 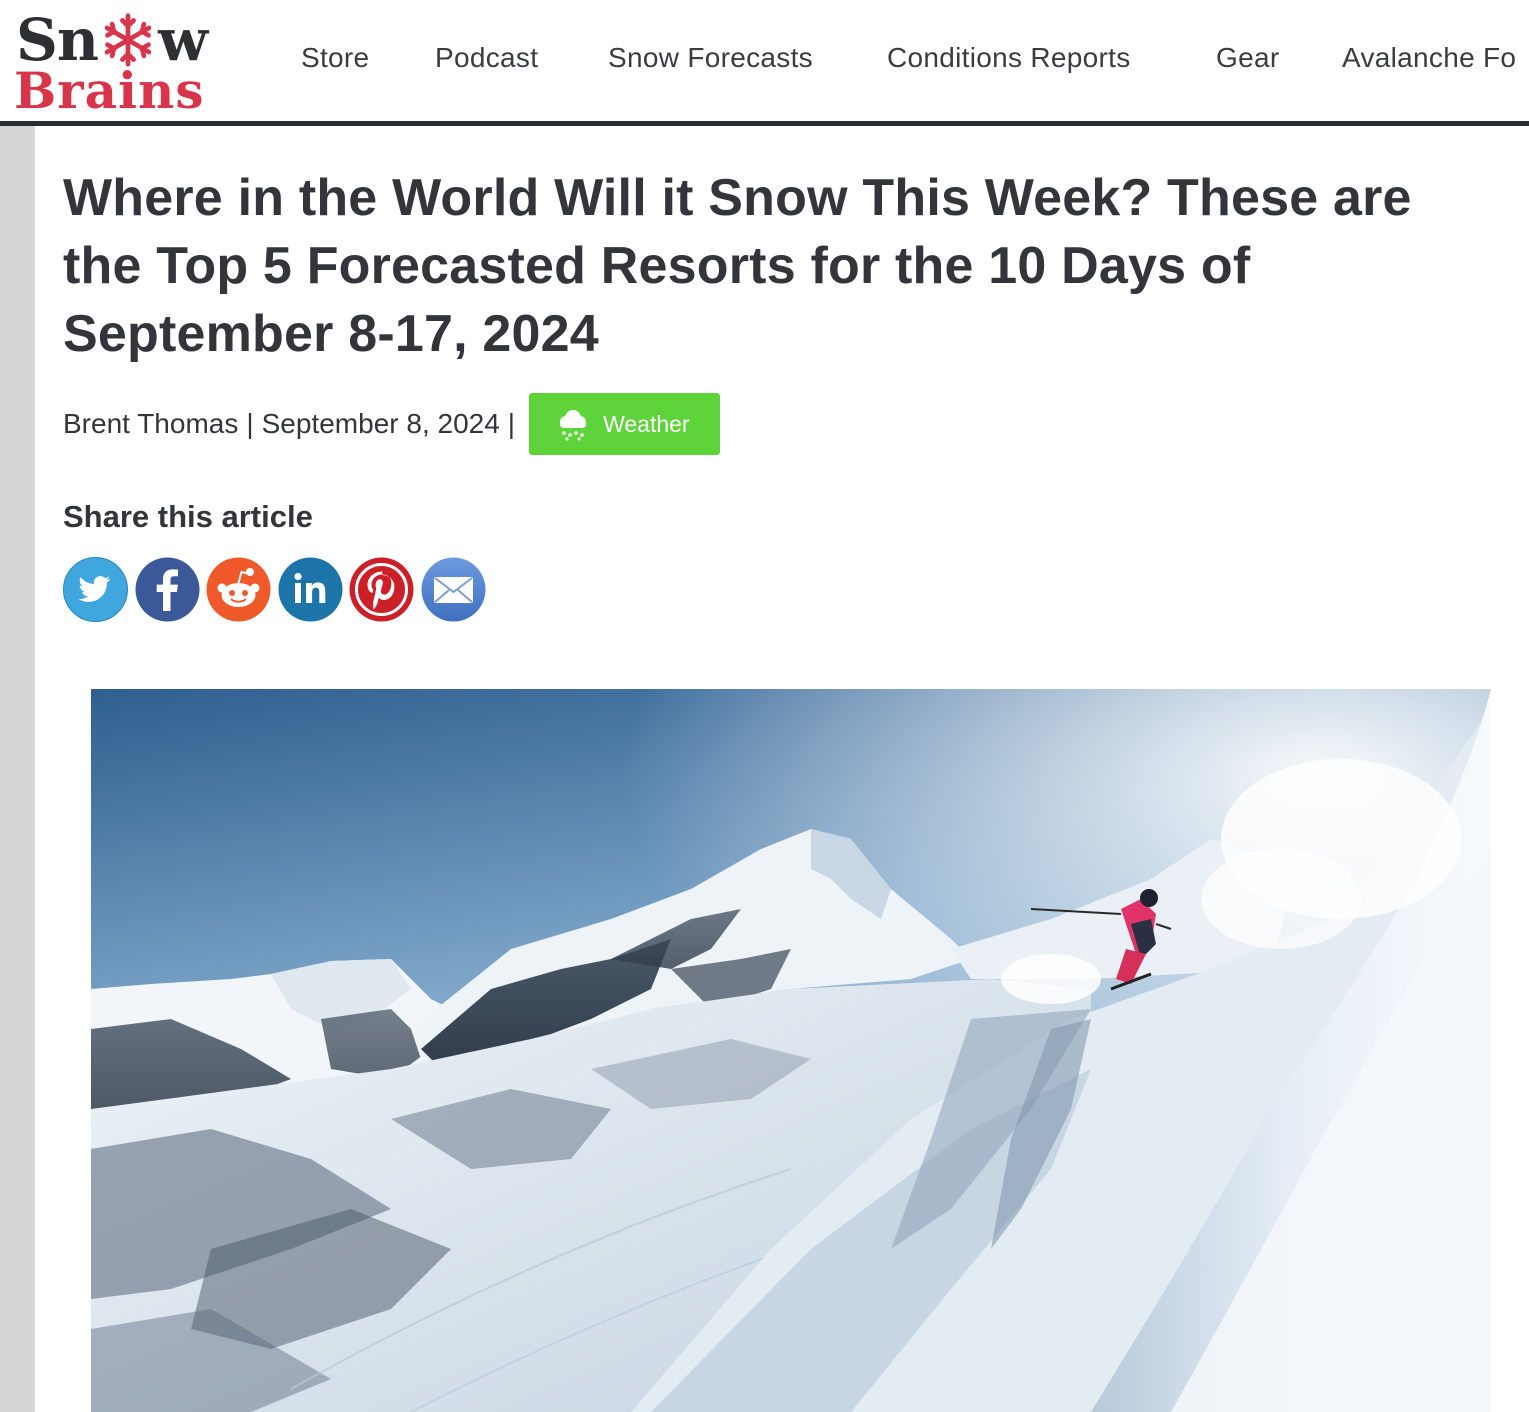 What do you see at coordinates (646, 423) in the screenshot?
I see `category-label: Weather` at bounding box center [646, 423].